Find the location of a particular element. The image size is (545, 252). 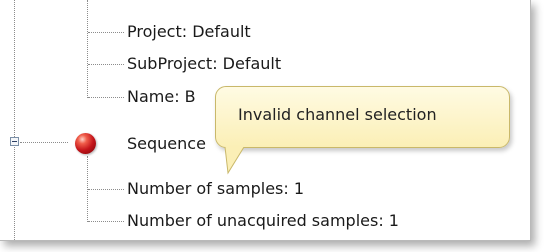

tree-branch-sequence is located at coordinates (44, 142).